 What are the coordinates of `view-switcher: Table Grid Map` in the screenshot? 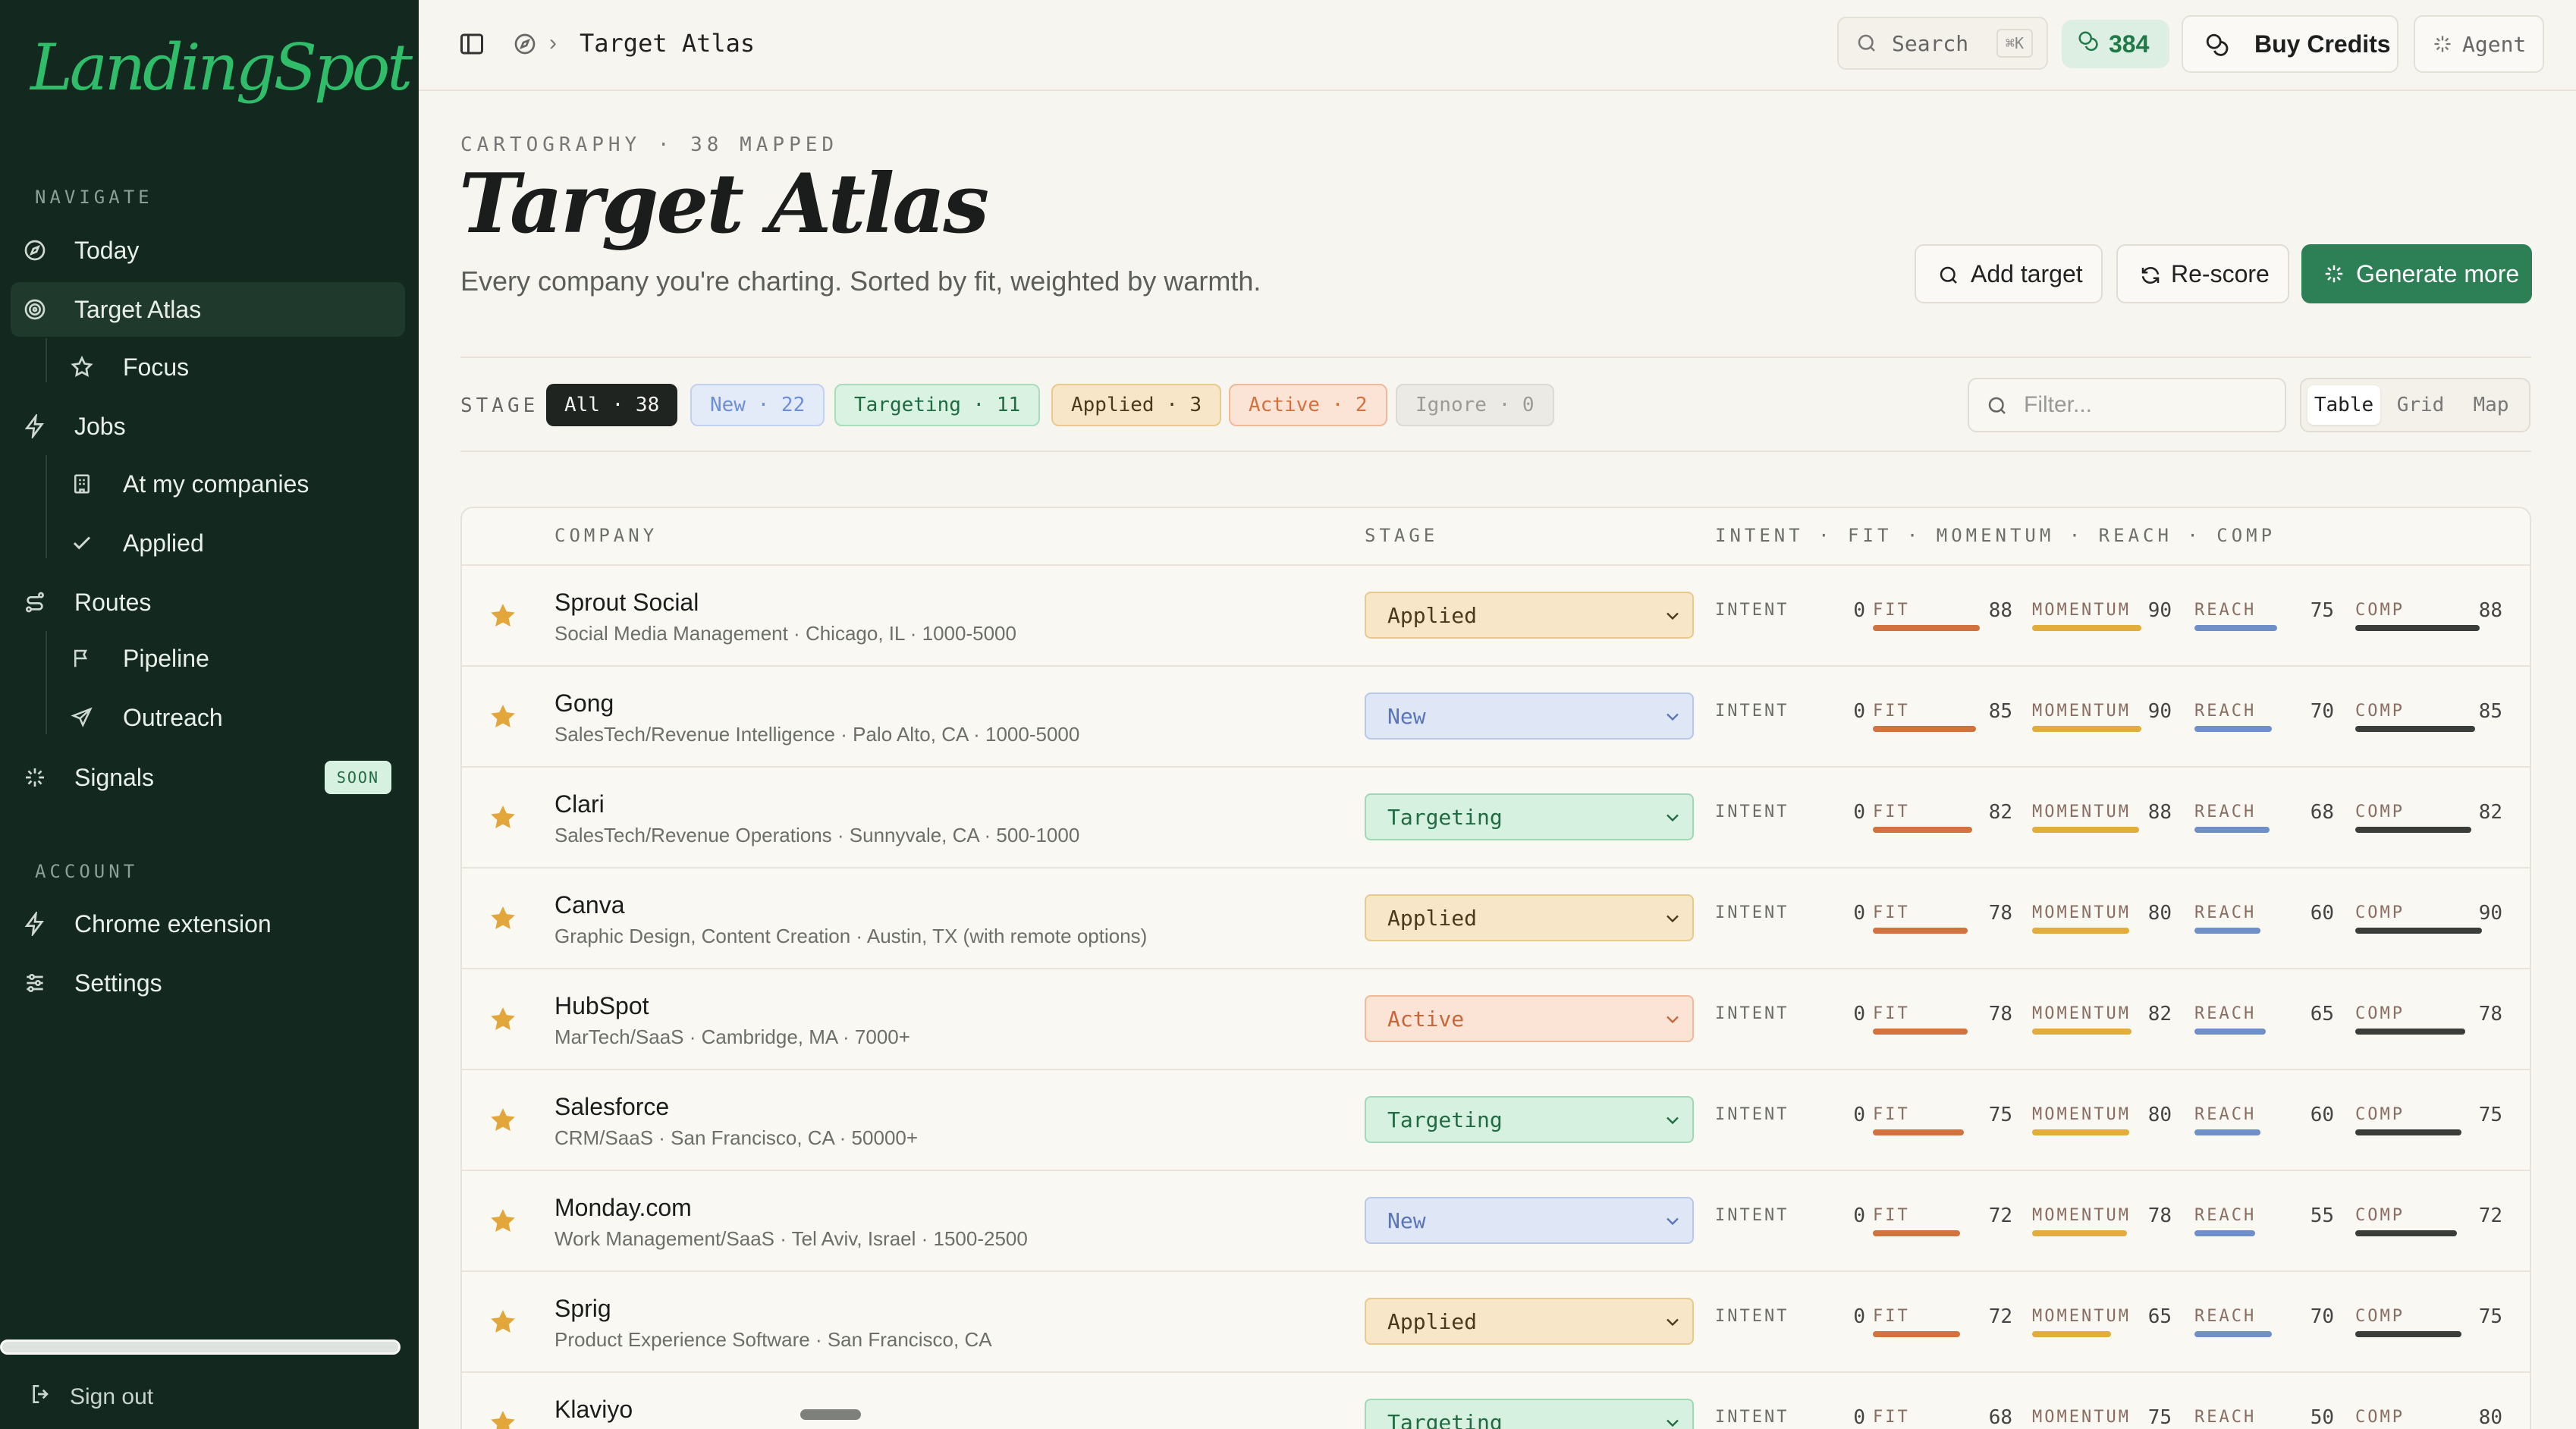 It's located at (2415, 405).